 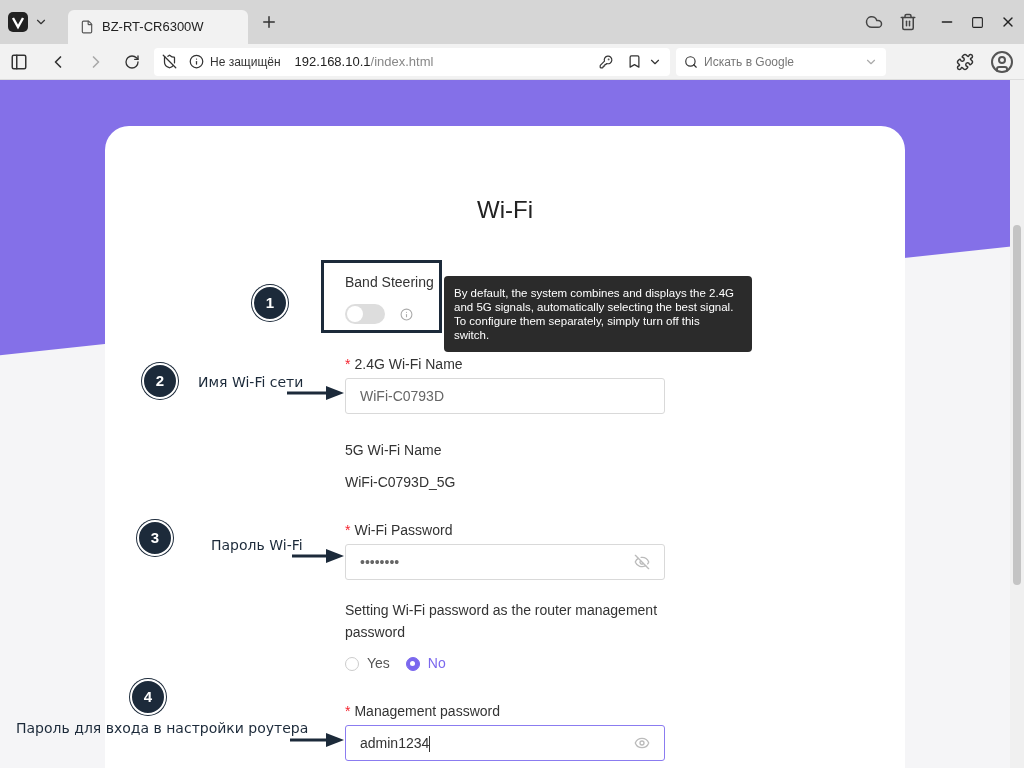 What do you see at coordinates (158, 27) in the screenshot?
I see `browser-tab: BZ-RT-CR6300W` at bounding box center [158, 27].